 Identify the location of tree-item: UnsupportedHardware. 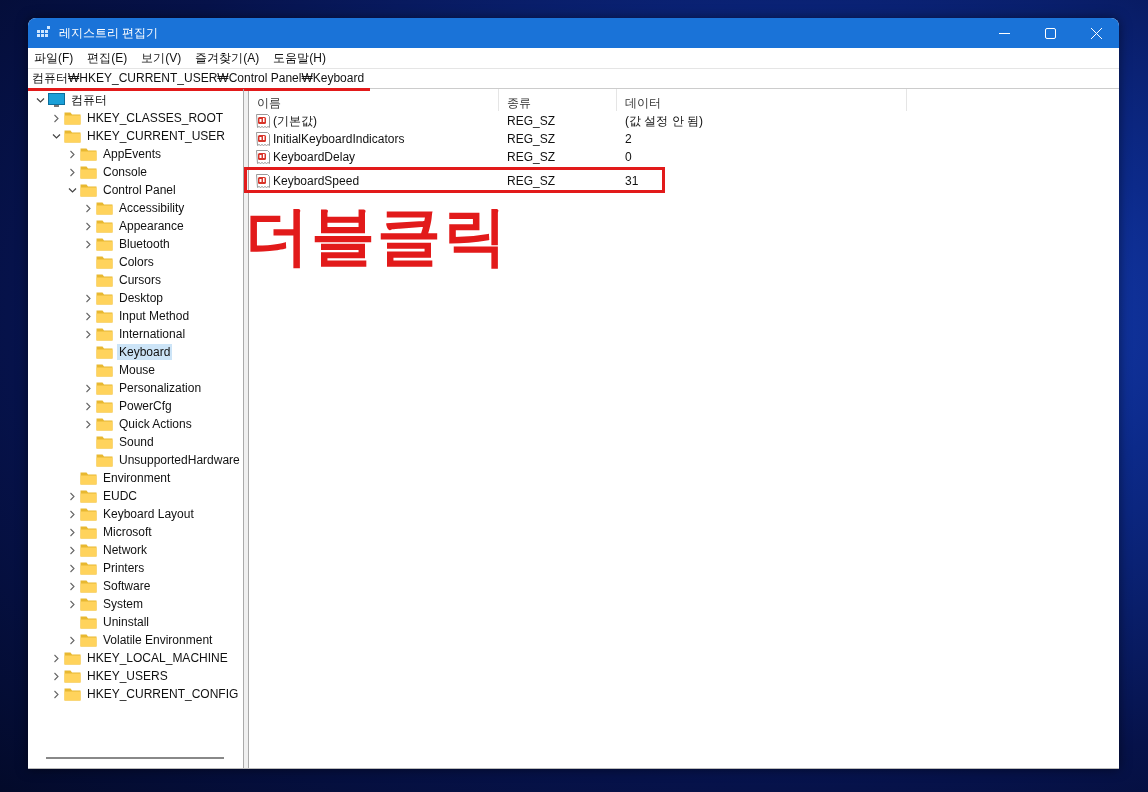
(179, 460).